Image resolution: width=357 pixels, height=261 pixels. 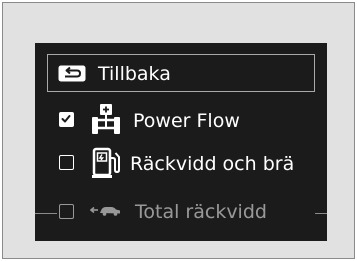 I want to click on total-range-checkbox, so click(x=66, y=211).